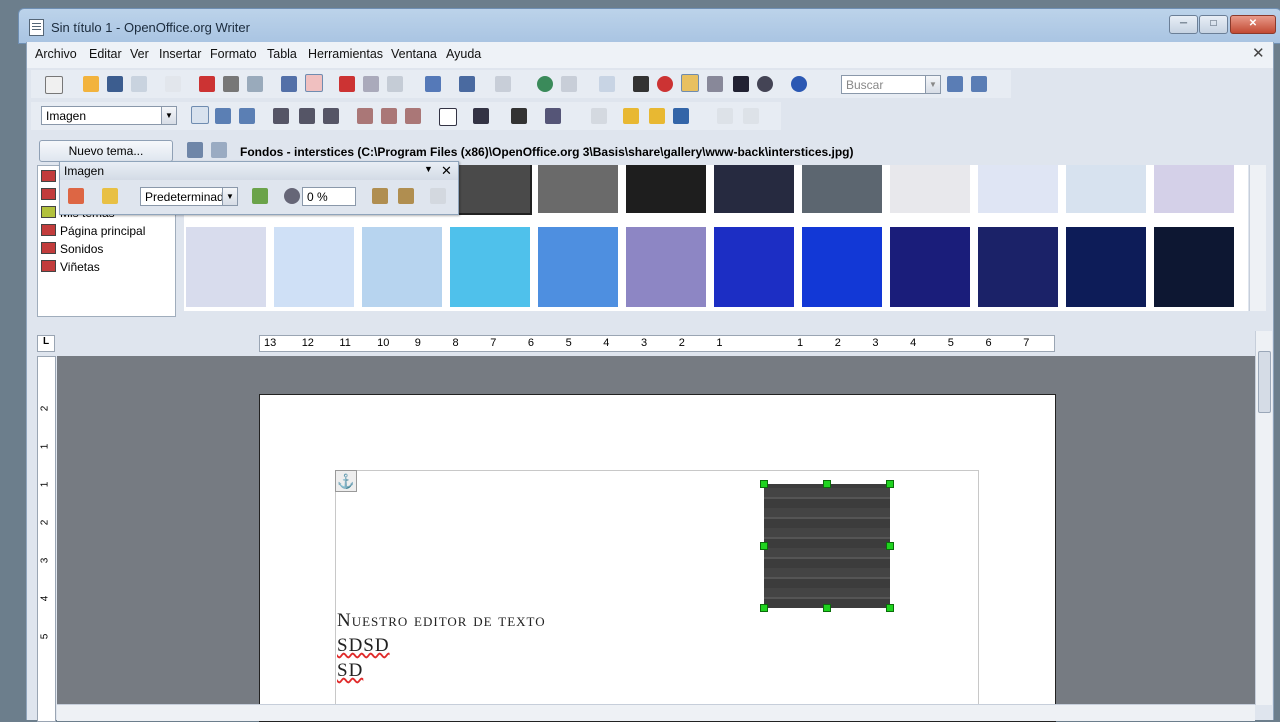 Image resolution: width=1280 pixels, height=722 pixels. What do you see at coordinates (467, 84) in the screenshot?
I see `undo-icon` at bounding box center [467, 84].